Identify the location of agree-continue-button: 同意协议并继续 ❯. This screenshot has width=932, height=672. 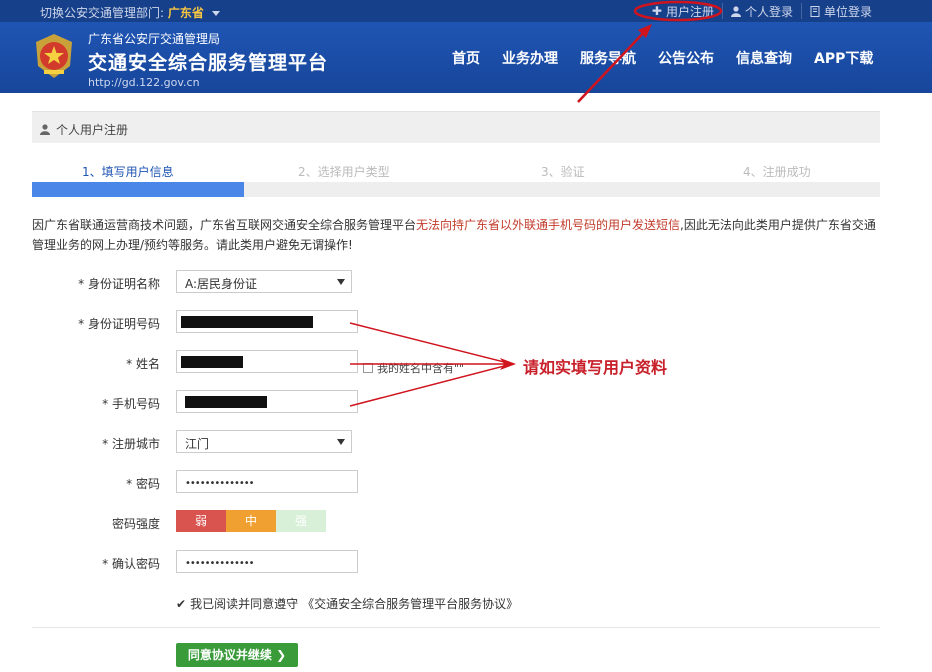
(237, 655).